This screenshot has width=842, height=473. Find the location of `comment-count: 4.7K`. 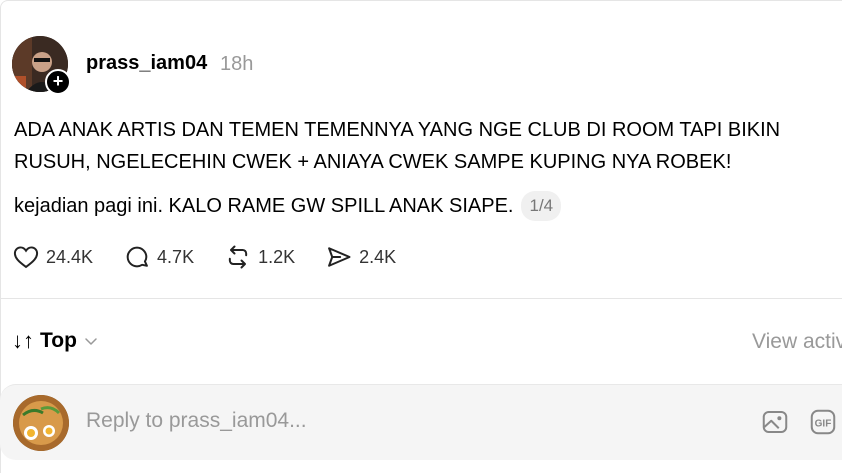

comment-count: 4.7K is located at coordinates (176, 256).